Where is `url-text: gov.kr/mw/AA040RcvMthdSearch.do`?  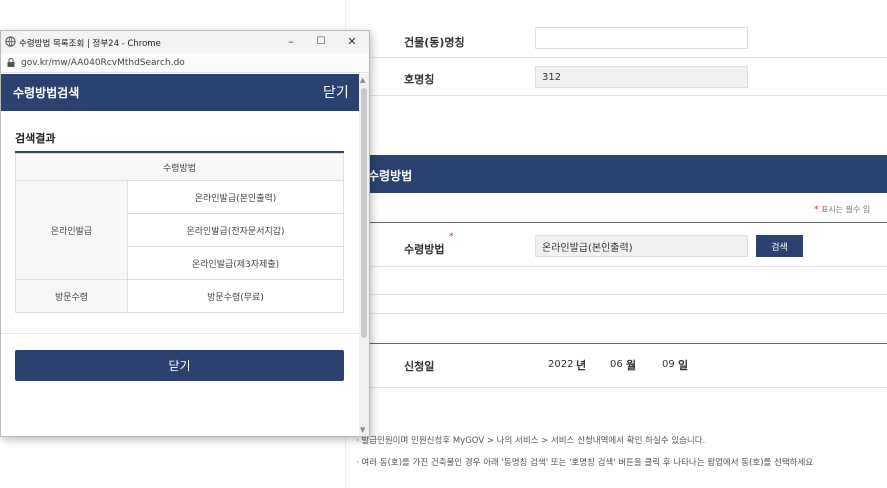
url-text: gov.kr/mw/AA040RcvMthdSearch.do is located at coordinates (103, 63).